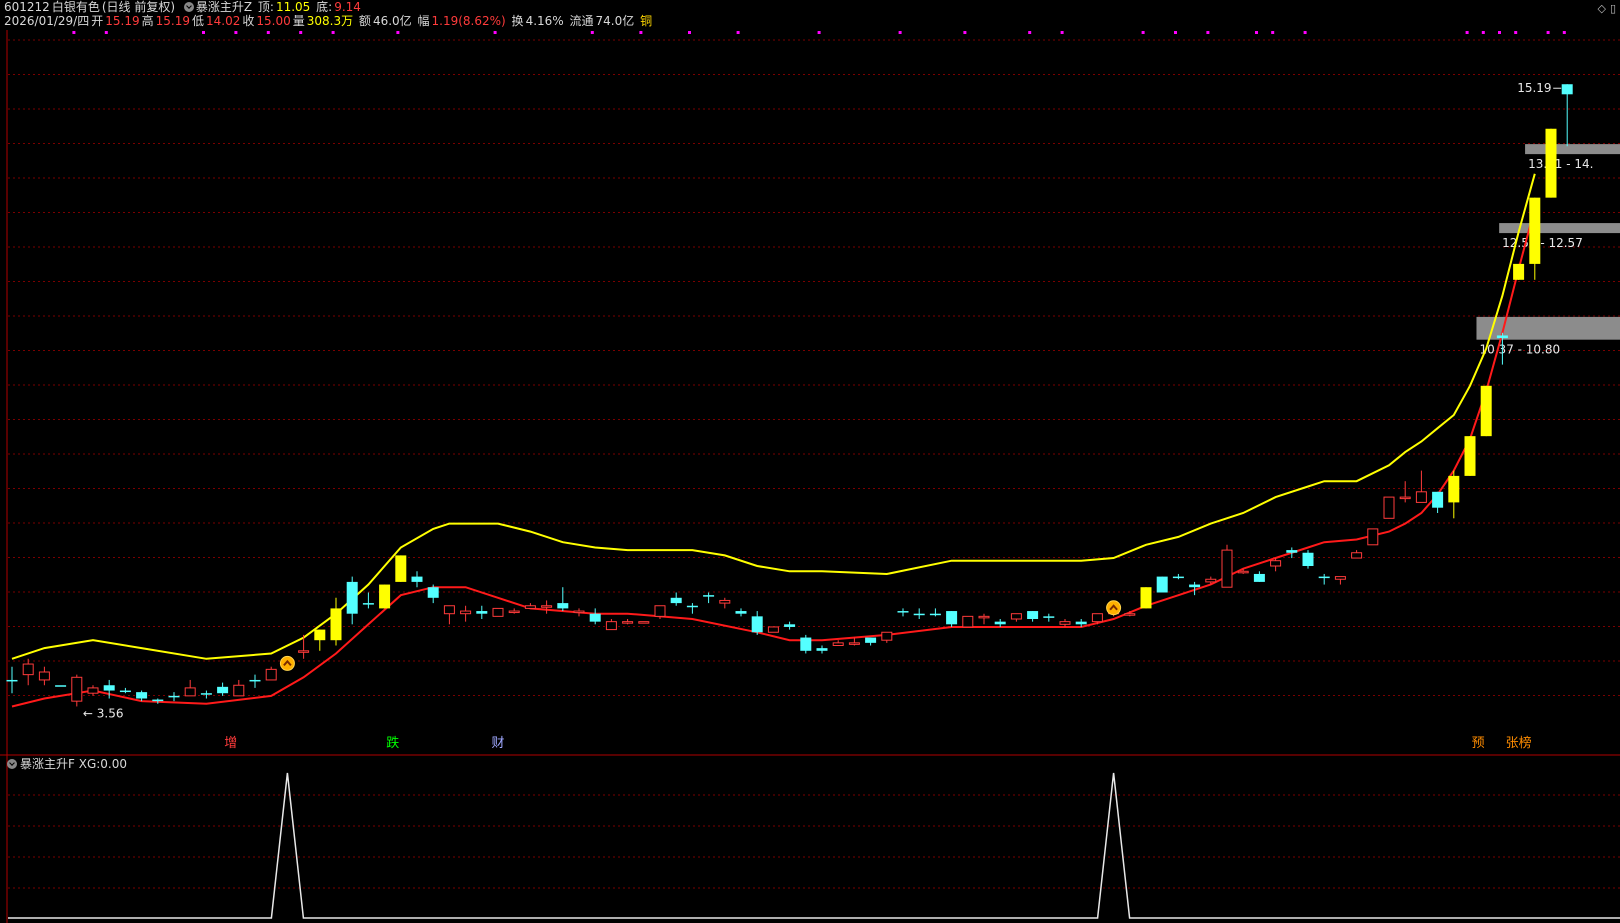 The width and height of the screenshot is (1620, 923). I want to click on float-label: 流通, so click(581, 21).